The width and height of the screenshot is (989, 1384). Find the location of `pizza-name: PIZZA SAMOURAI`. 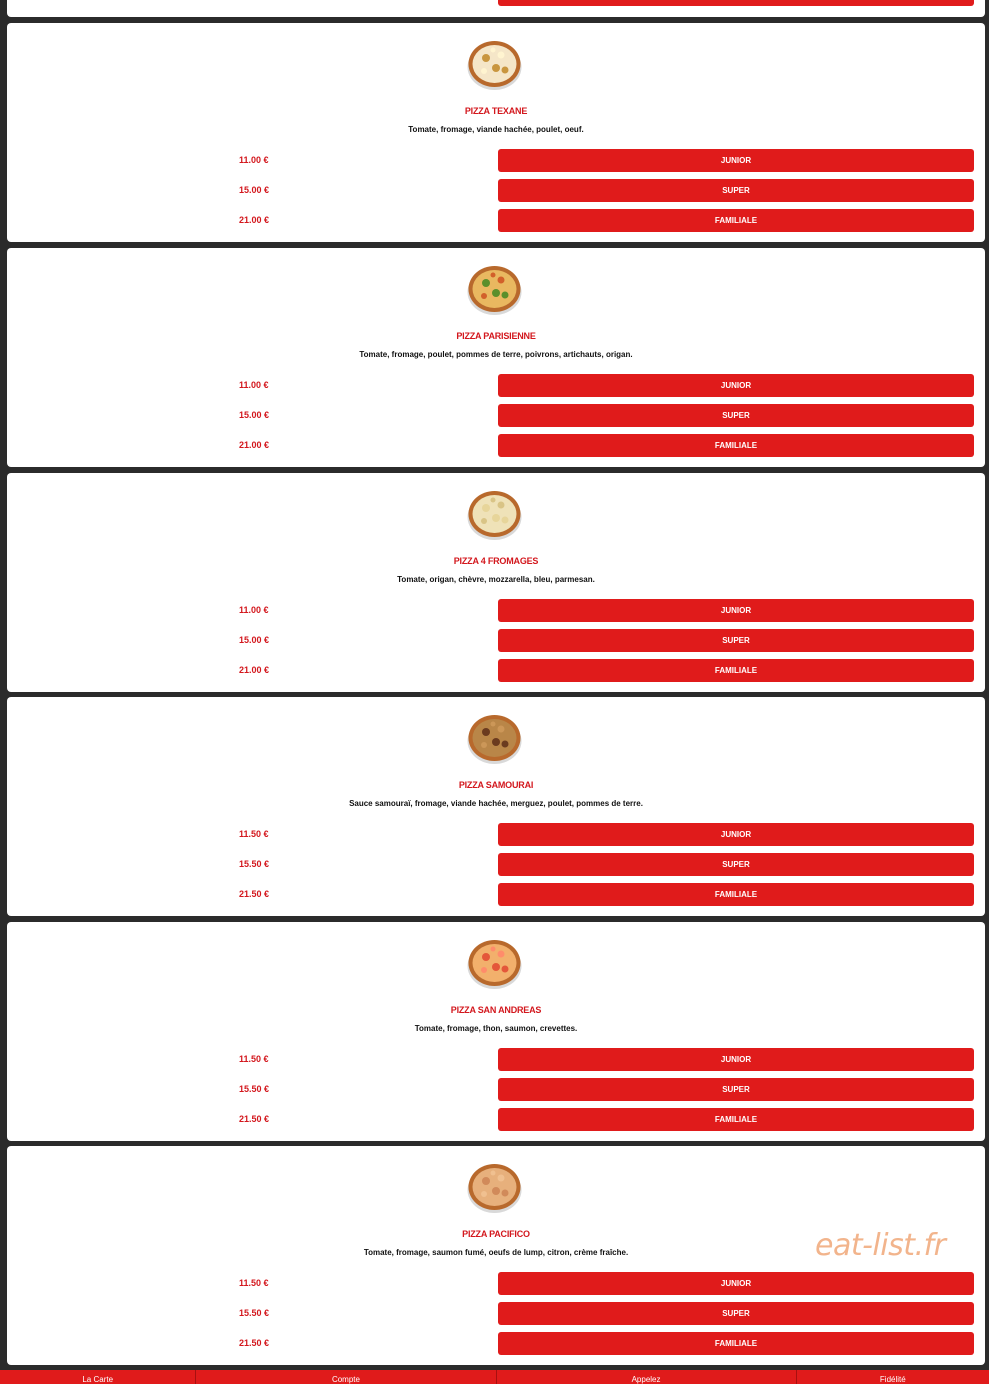

pizza-name: PIZZA SAMOURAI is located at coordinates (496, 785).